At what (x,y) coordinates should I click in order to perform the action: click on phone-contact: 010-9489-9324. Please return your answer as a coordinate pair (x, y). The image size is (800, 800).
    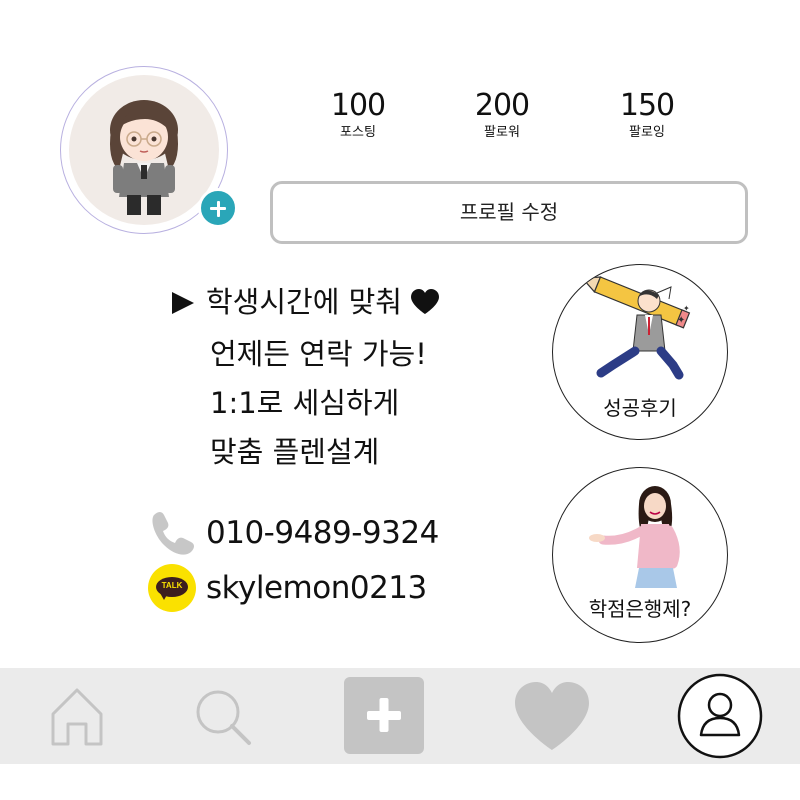
    Looking at the image, I should click on (293, 533).